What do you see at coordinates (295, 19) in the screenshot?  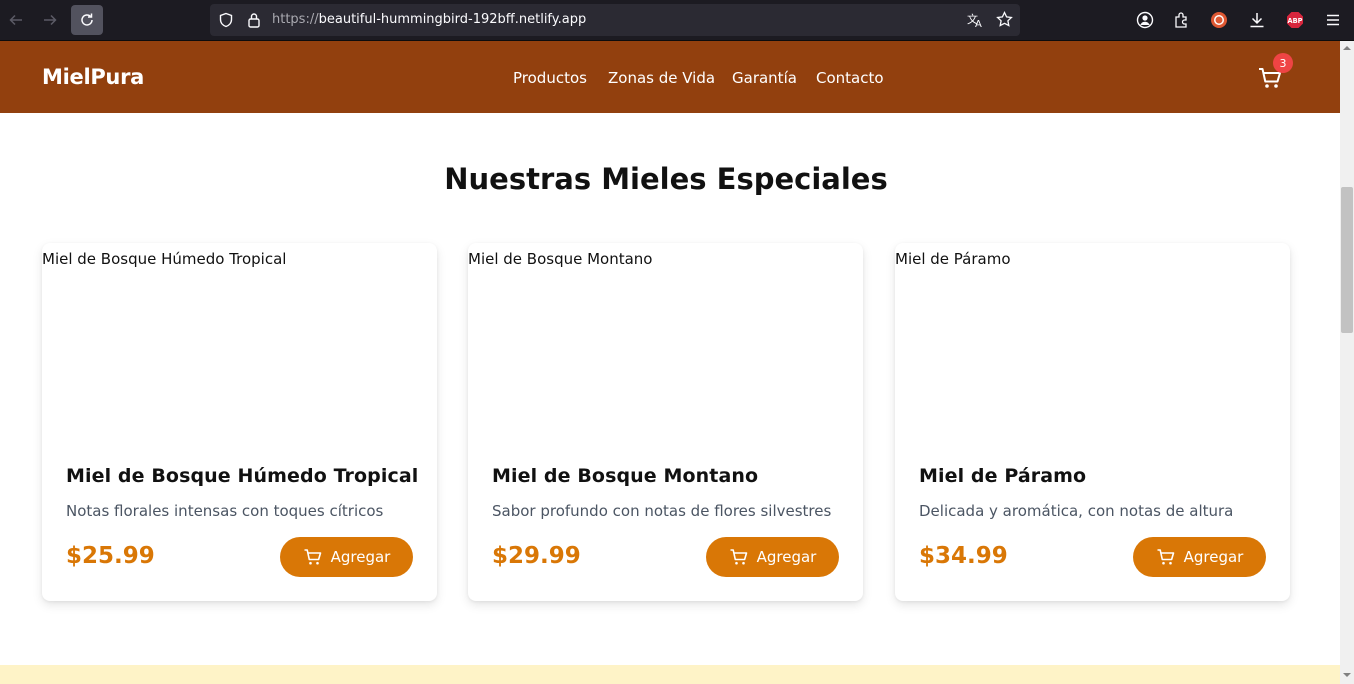 I see `url-protocol: https://` at bounding box center [295, 19].